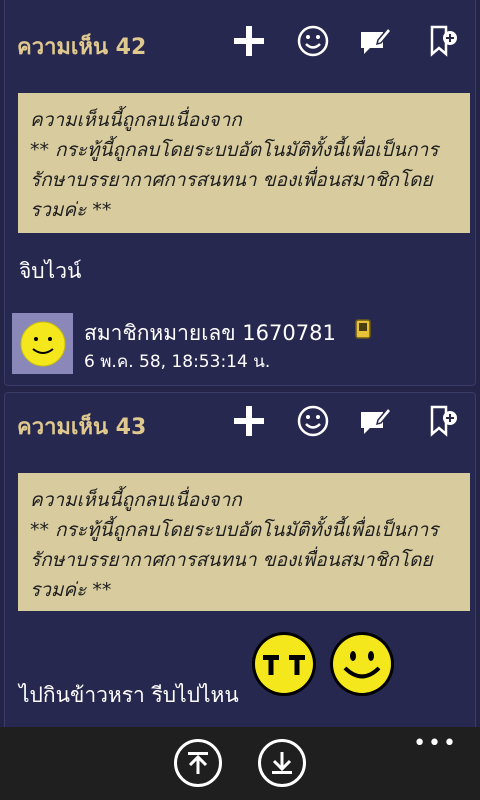 This screenshot has width=480, height=800. What do you see at coordinates (284, 666) in the screenshot?
I see `crying-emoticon-icon` at bounding box center [284, 666].